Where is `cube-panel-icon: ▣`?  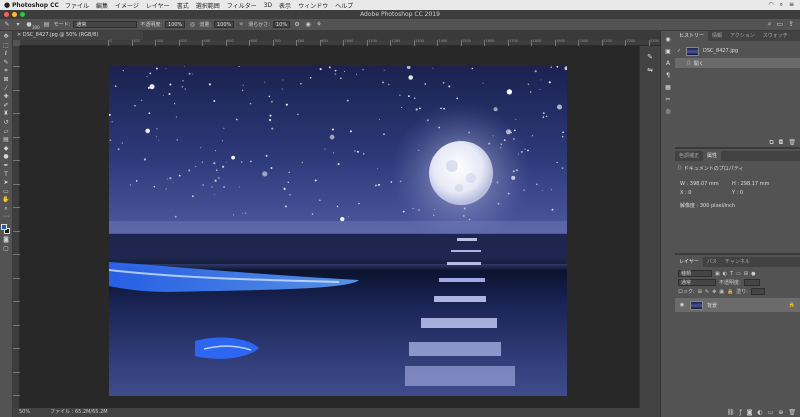 cube-panel-icon: ▣ is located at coordinates (668, 52).